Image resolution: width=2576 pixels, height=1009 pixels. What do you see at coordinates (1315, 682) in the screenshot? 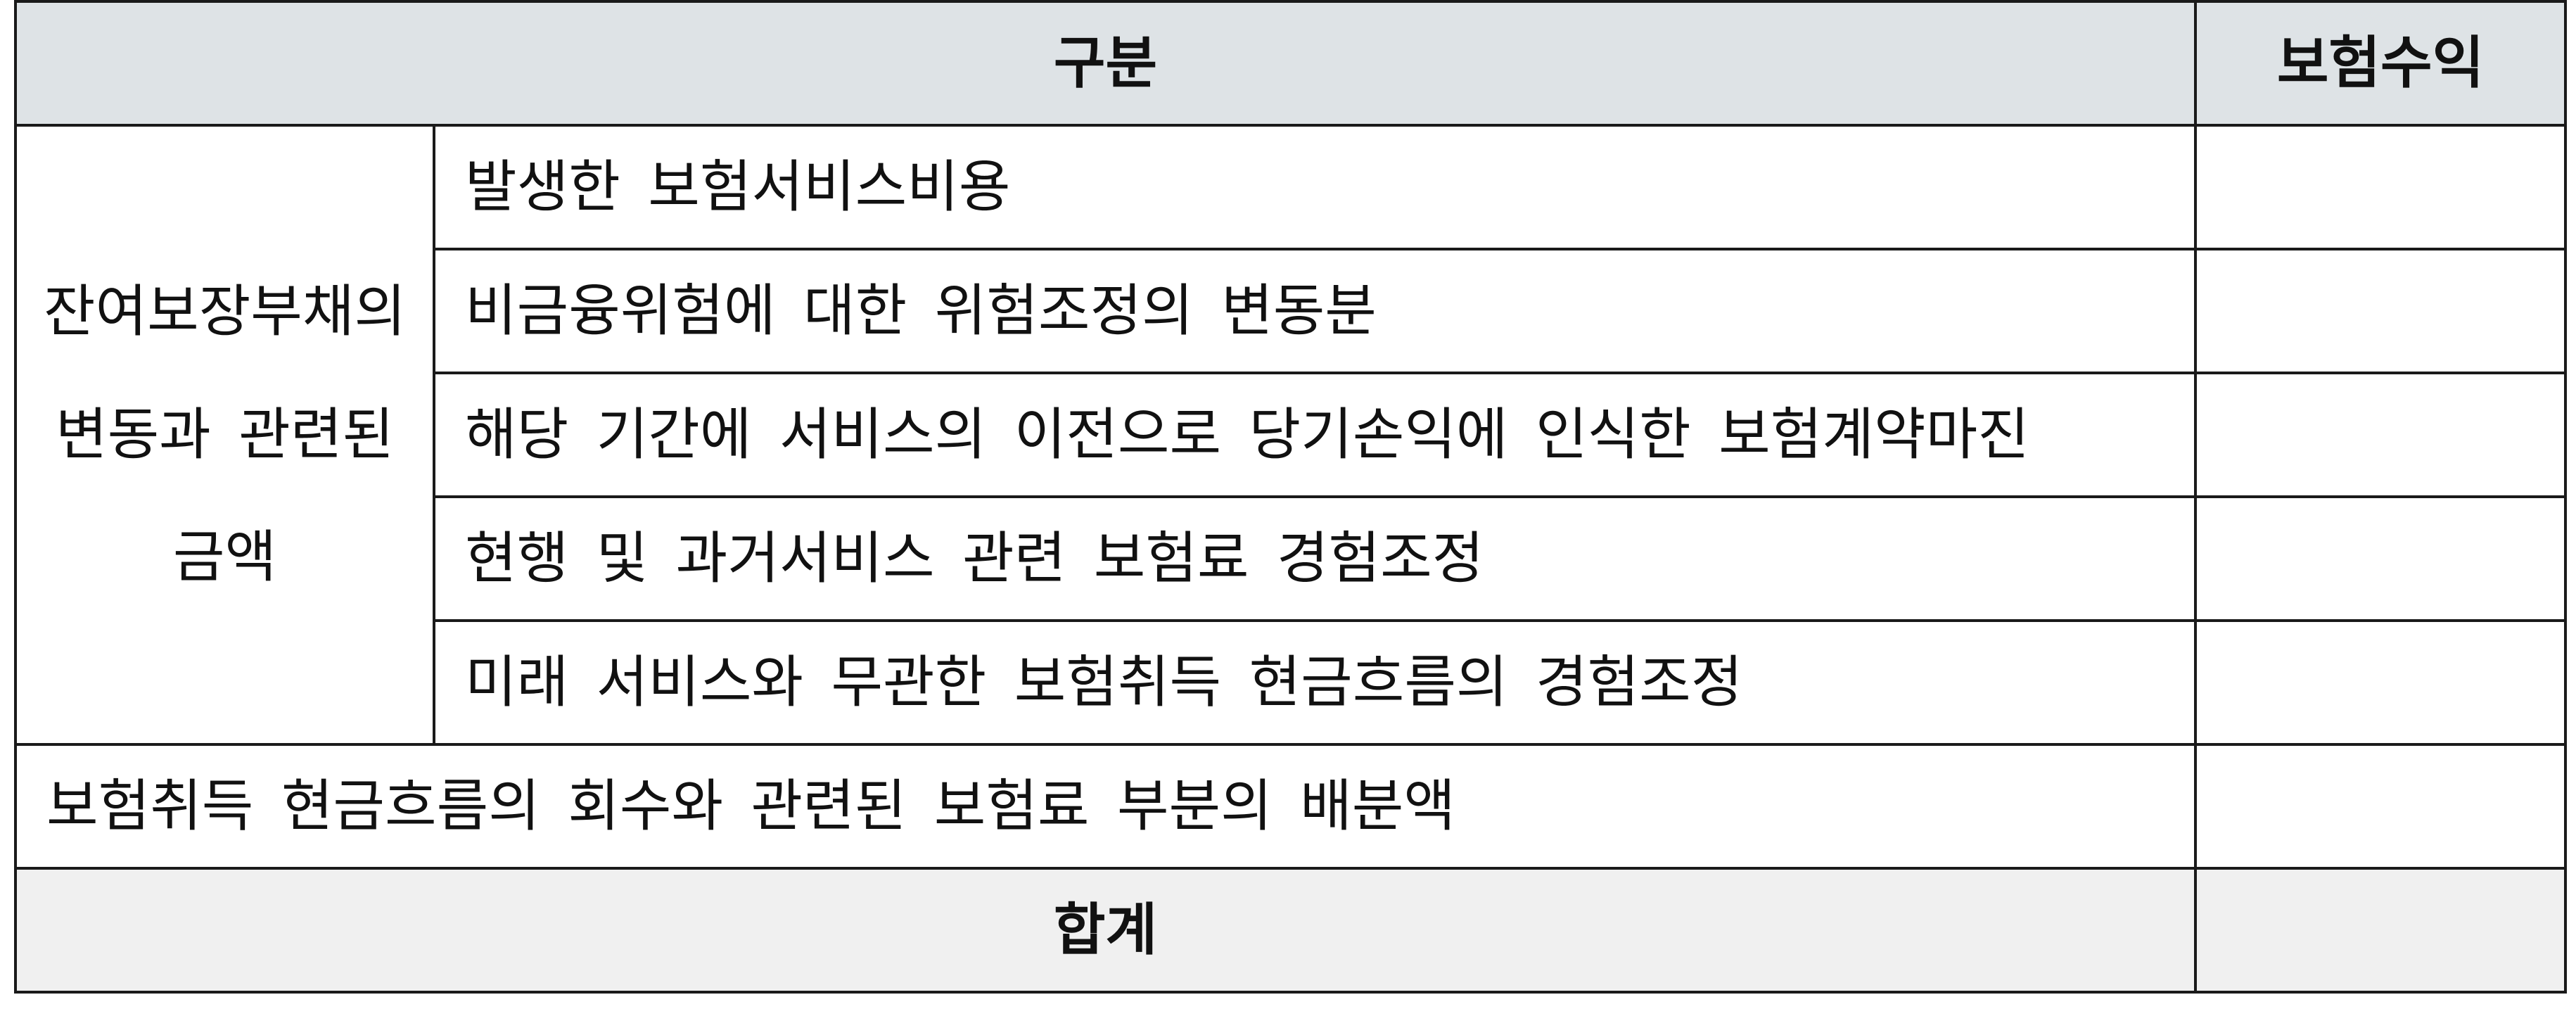
I see `item-cell: 미래 서비스와 무관한 보험취득 현금흐름의 경험조정` at bounding box center [1315, 682].